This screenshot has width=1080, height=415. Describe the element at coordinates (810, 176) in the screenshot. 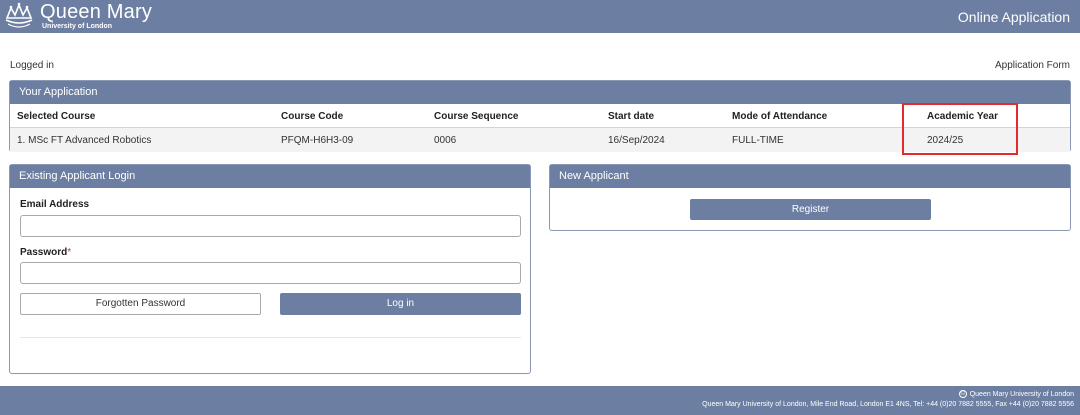

I see `panel-title: New Applicant` at that location.